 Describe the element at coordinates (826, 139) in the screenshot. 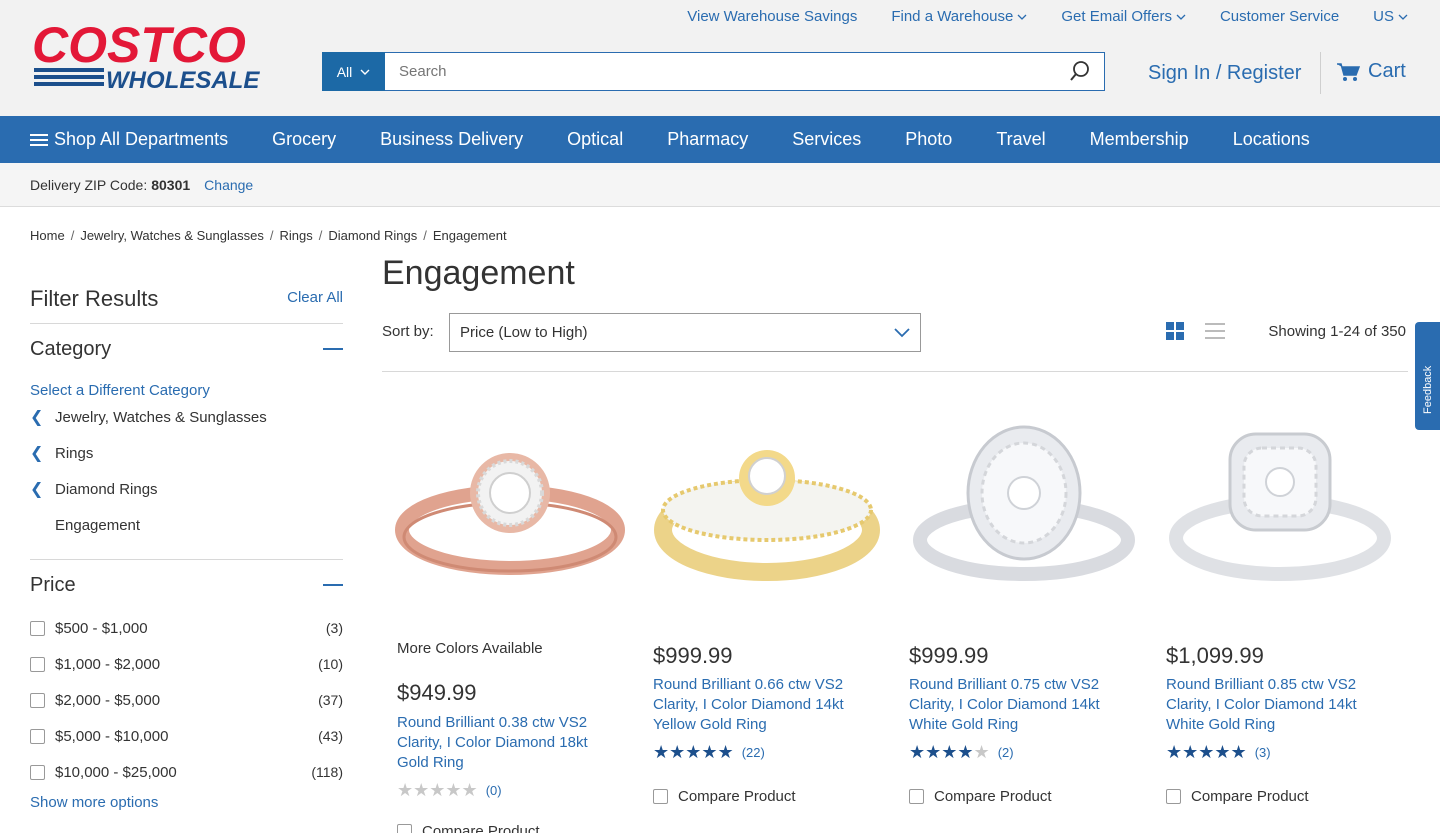

I see `nav-services: Services` at that location.